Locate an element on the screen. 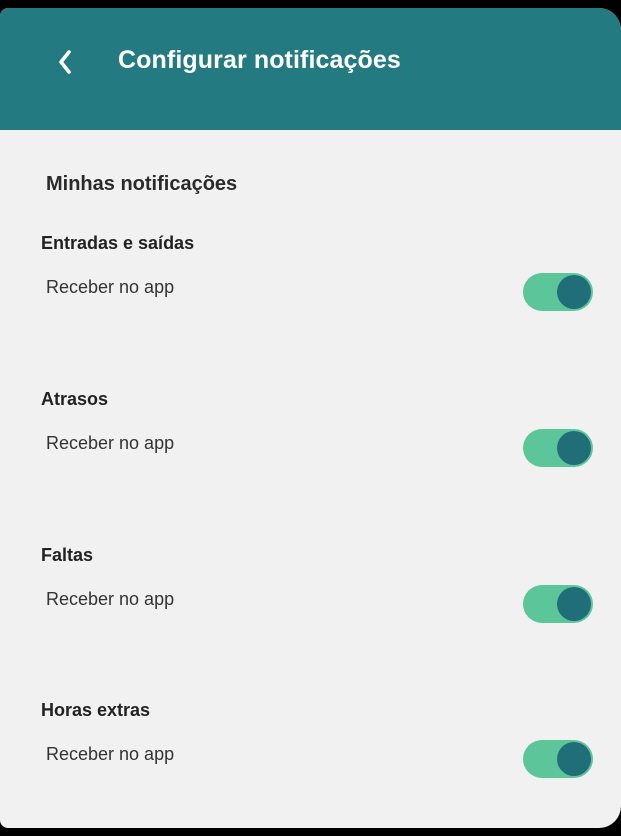 This screenshot has width=621, height=836. toggle-atrasos is located at coordinates (558, 448).